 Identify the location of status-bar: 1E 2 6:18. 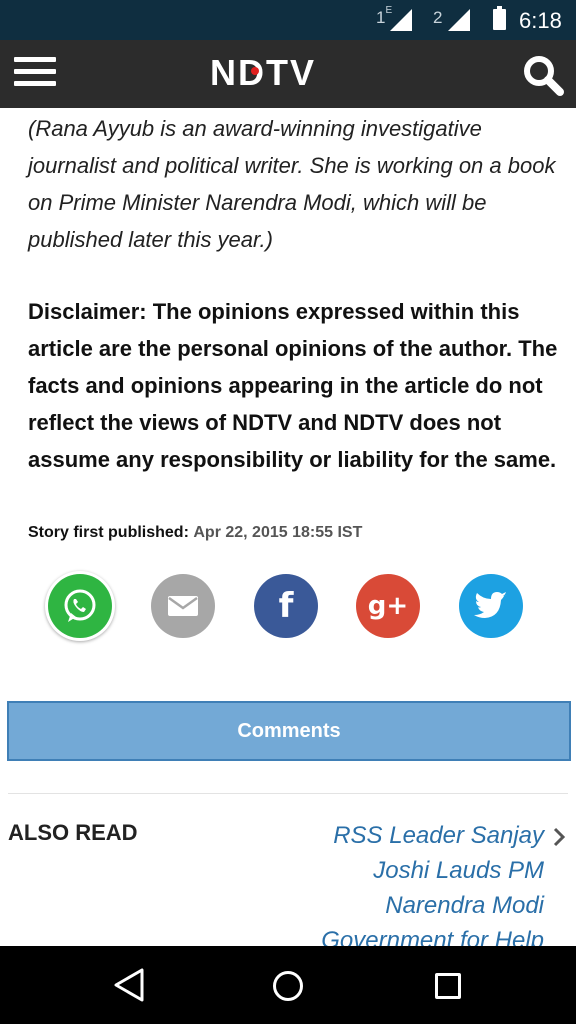
(288, 20).